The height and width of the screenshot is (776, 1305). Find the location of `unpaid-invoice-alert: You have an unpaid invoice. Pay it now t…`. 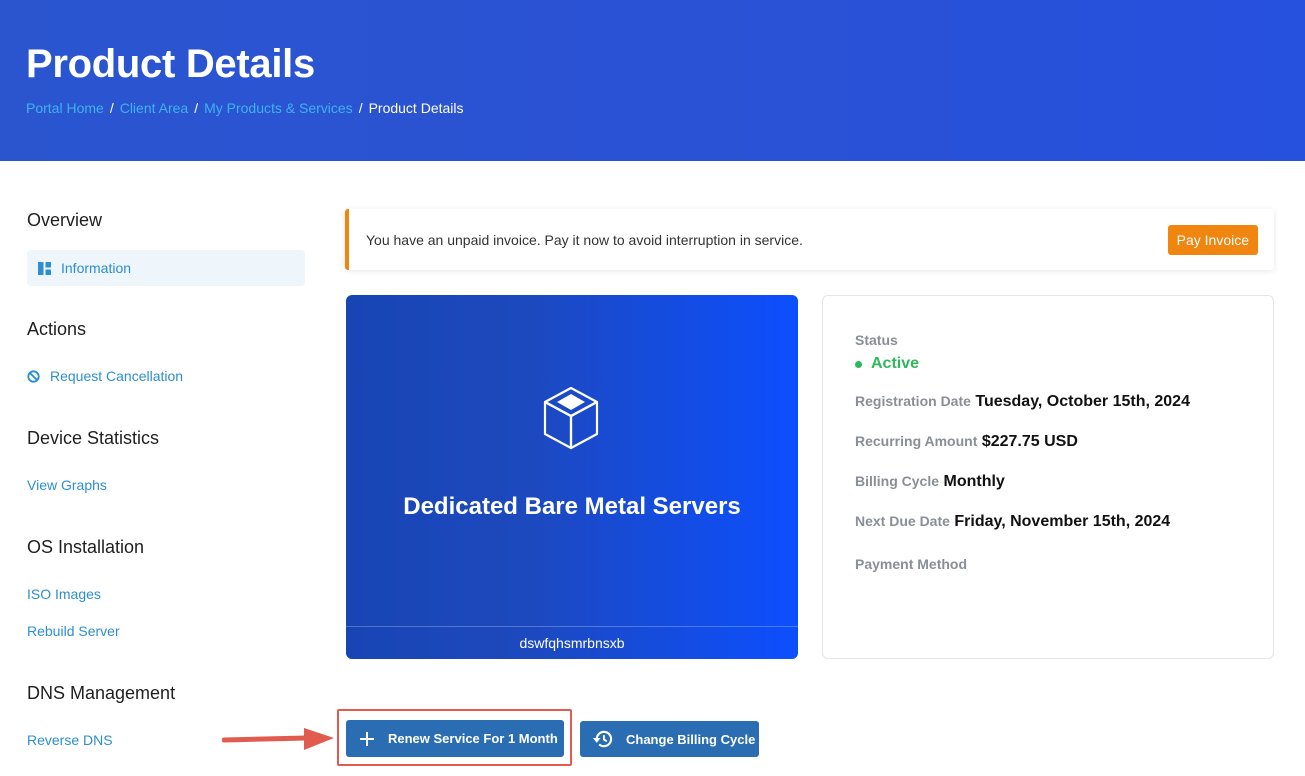

unpaid-invoice-alert: You have an unpaid invoice. Pay it now t… is located at coordinates (809, 239).